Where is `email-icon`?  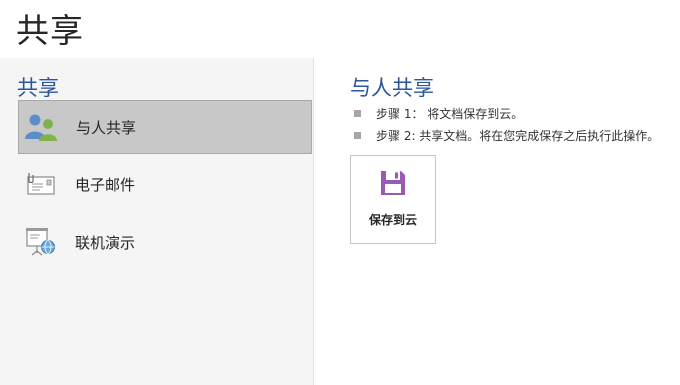 email-icon is located at coordinates (40, 184).